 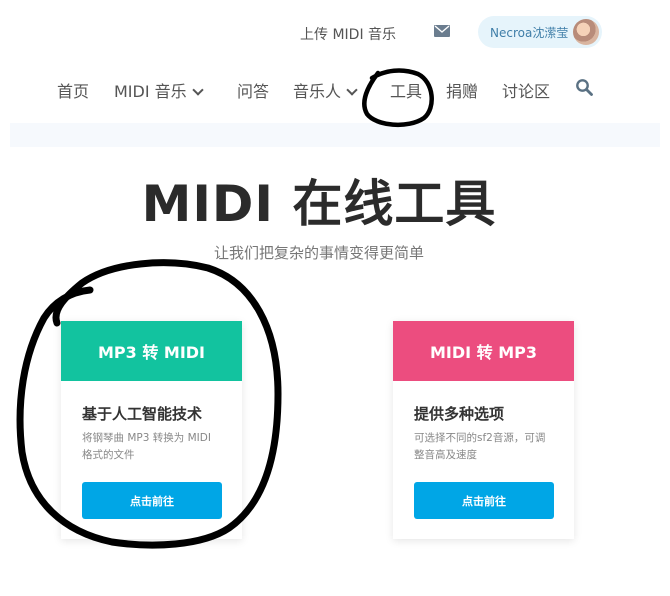 What do you see at coordinates (526, 90) in the screenshot?
I see `nav-item-forum: 讨论区` at bounding box center [526, 90].